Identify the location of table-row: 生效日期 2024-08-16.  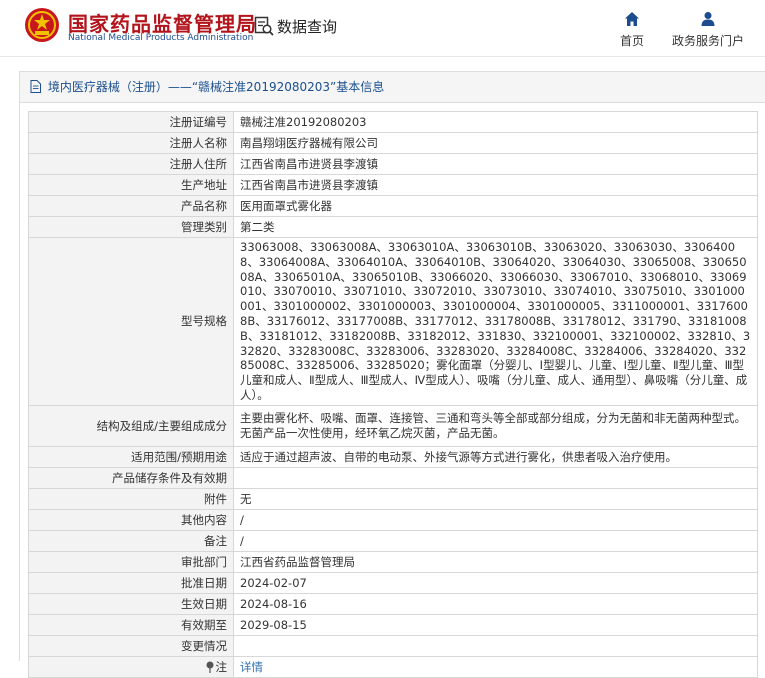
(393, 603).